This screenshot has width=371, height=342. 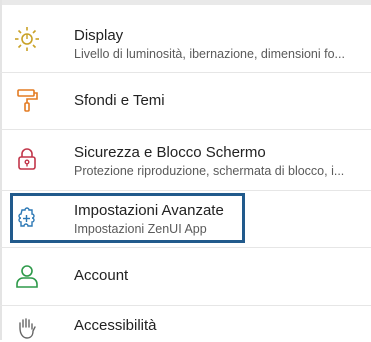 I want to click on settings-item-title: Account, so click(x=101, y=275).